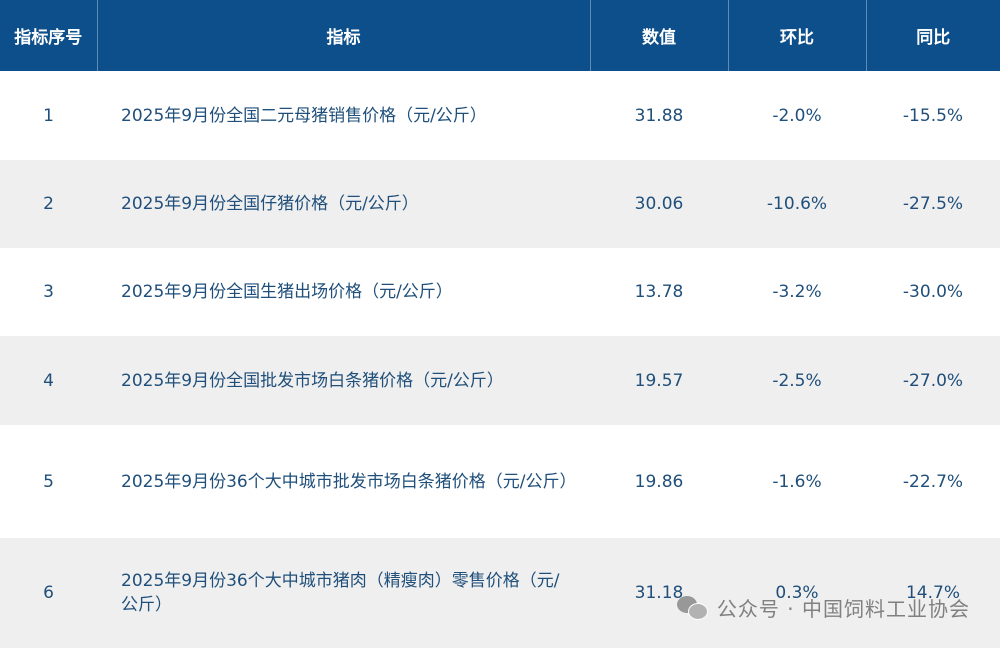 Image resolution: width=1000 pixels, height=648 pixels. What do you see at coordinates (659, 481) in the screenshot?
I see `row-value: 19.86` at bounding box center [659, 481].